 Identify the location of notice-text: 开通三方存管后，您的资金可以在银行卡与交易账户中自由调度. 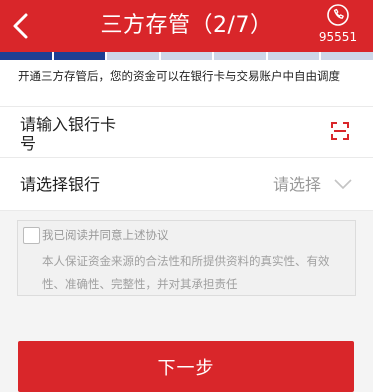
(186, 83).